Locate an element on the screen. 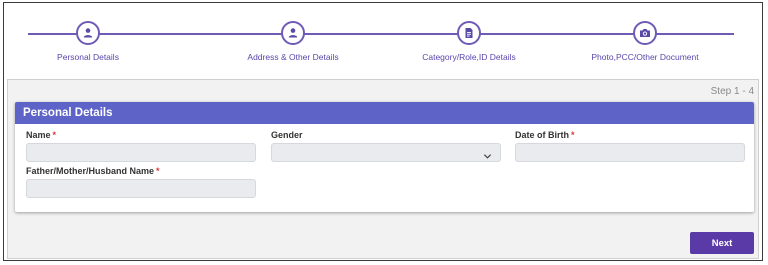  gender-select is located at coordinates (386, 152).